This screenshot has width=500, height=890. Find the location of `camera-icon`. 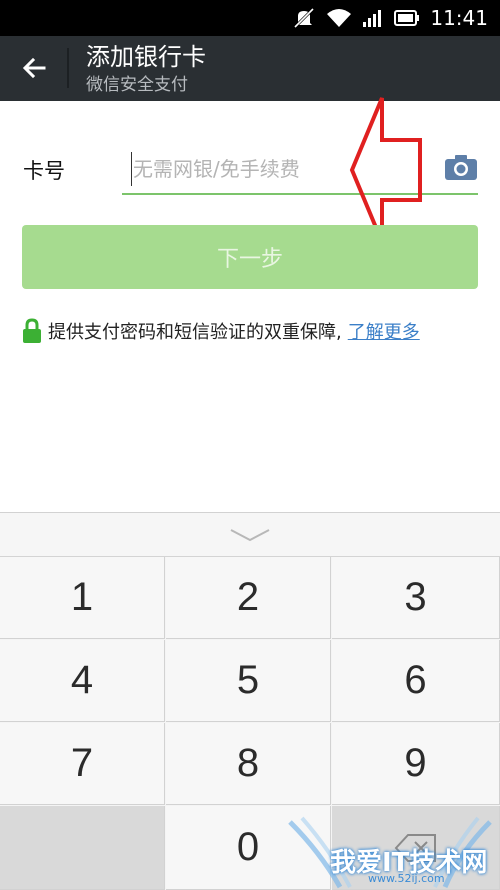

camera-icon is located at coordinates (461, 167).